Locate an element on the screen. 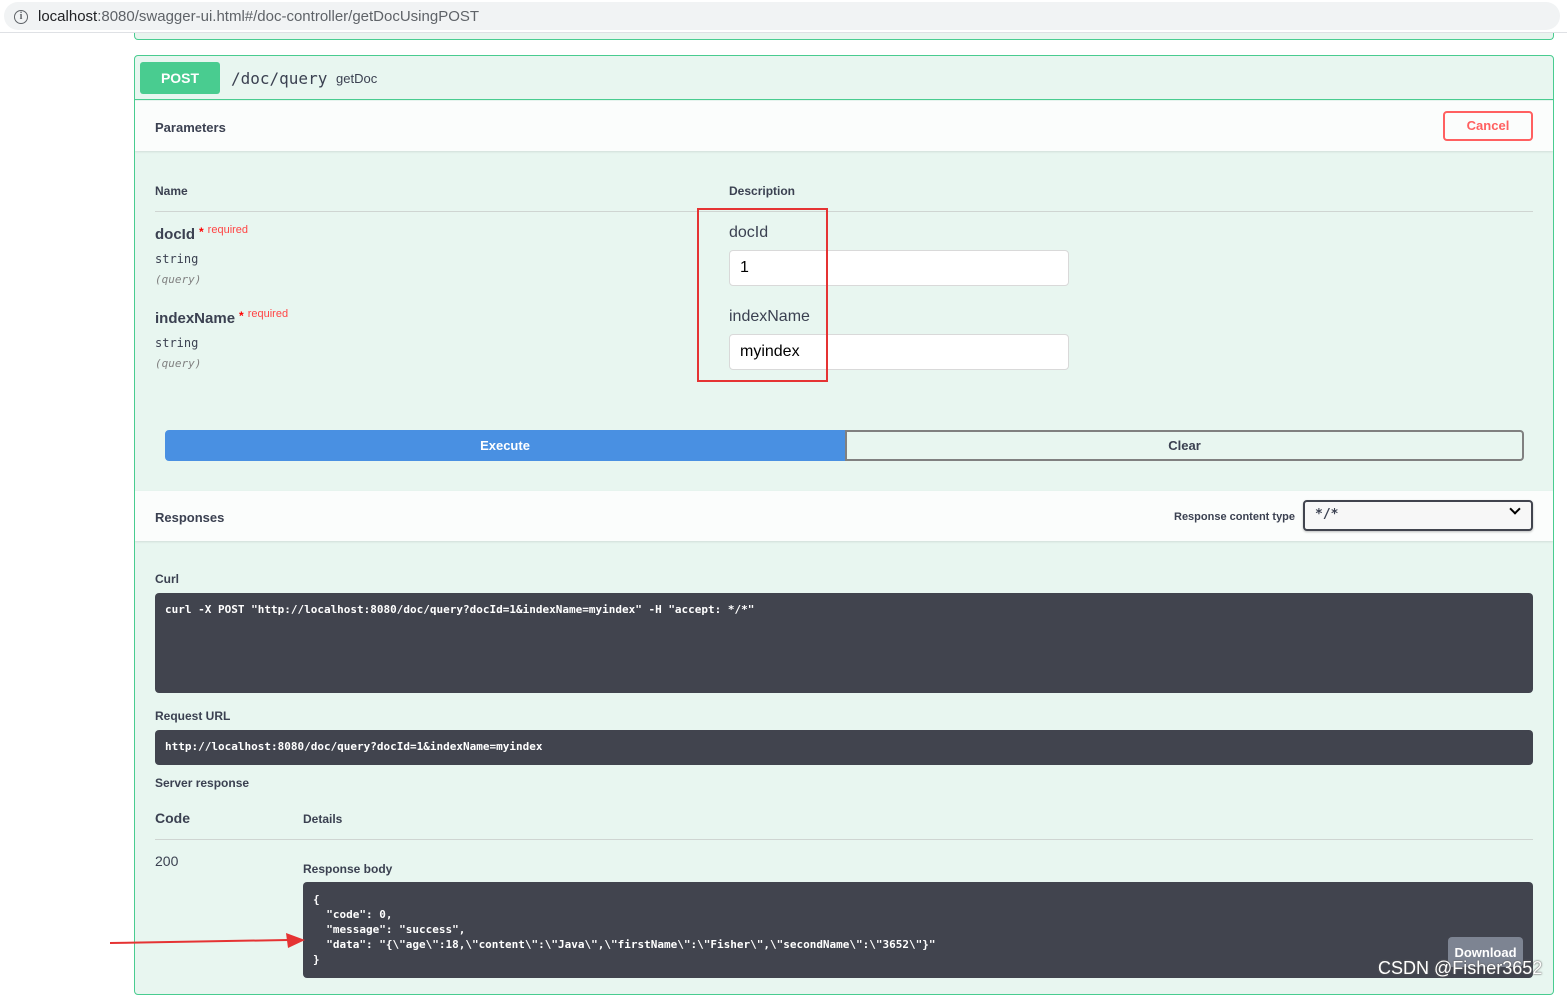 This screenshot has height=995, width=1567. code-column-header: Code is located at coordinates (172, 818).